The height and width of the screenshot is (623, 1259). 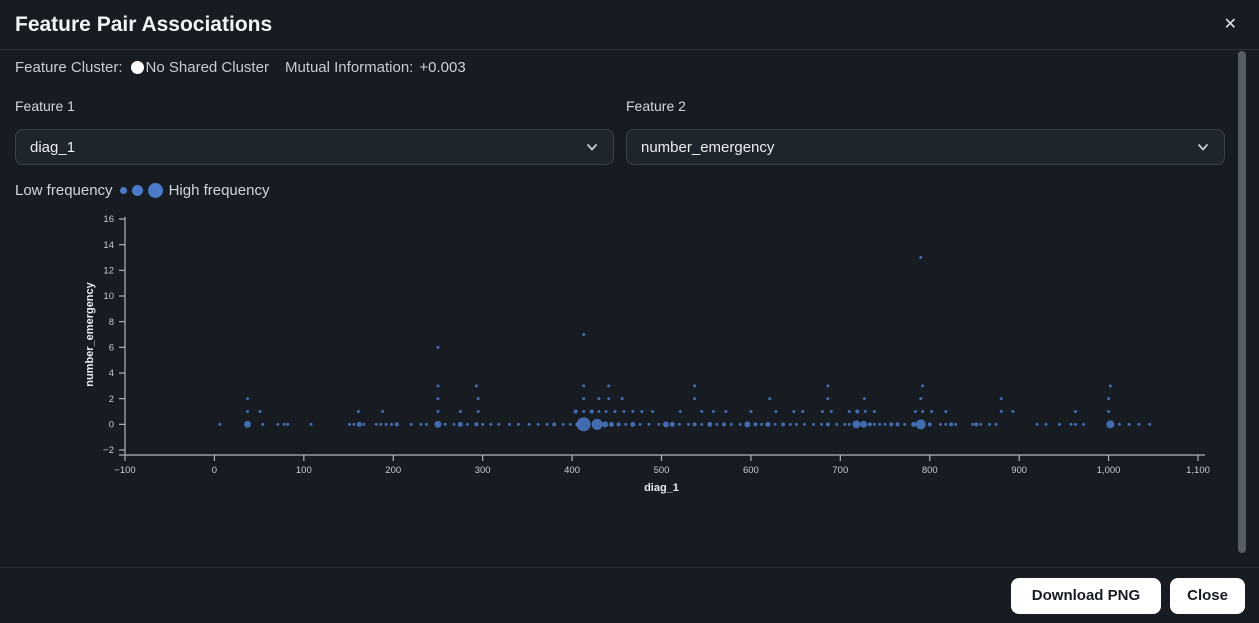 I want to click on svg-text: number_emergency, so click(x=90, y=333).